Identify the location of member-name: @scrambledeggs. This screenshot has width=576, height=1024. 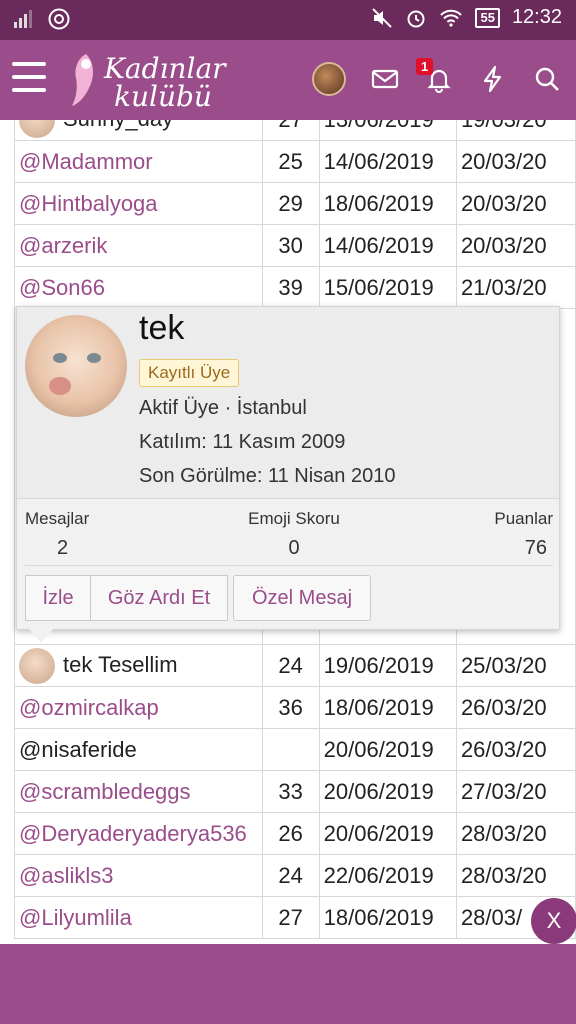
(105, 791).